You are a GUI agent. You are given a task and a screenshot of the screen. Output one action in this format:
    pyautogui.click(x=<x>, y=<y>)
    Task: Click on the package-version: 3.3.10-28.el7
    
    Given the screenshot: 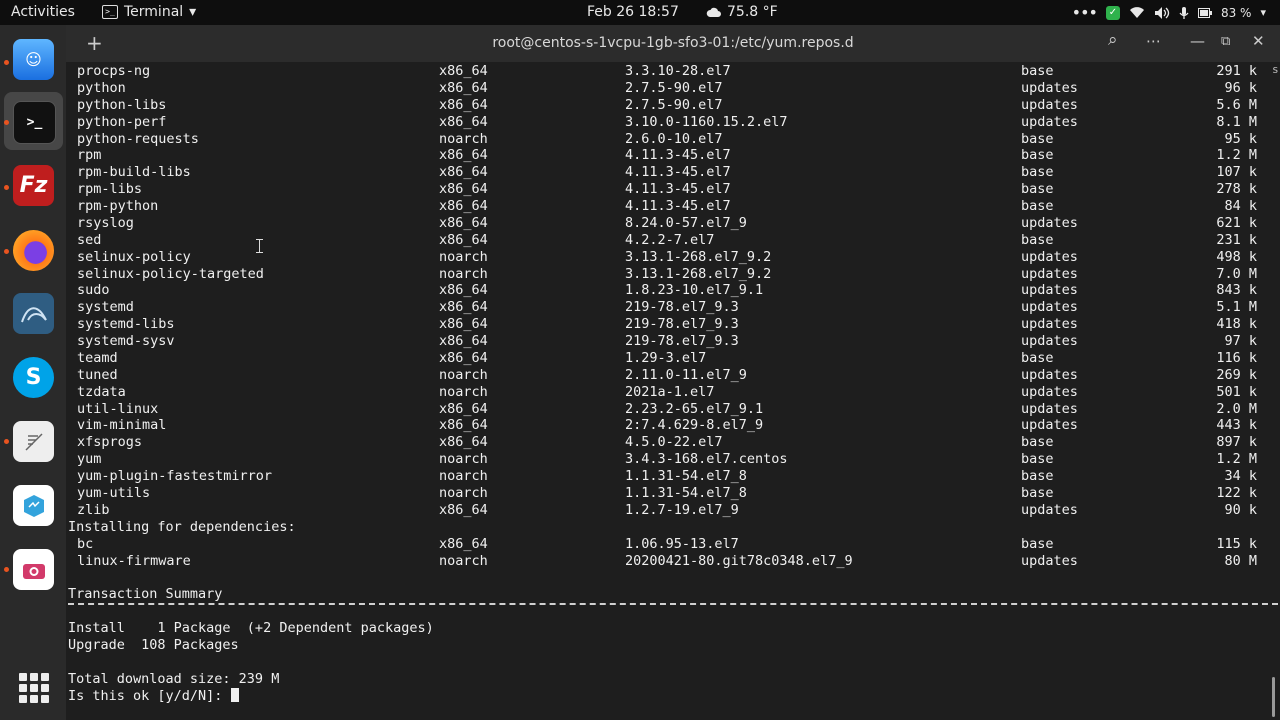 What is the action you would take?
    pyautogui.click(x=678, y=71)
    